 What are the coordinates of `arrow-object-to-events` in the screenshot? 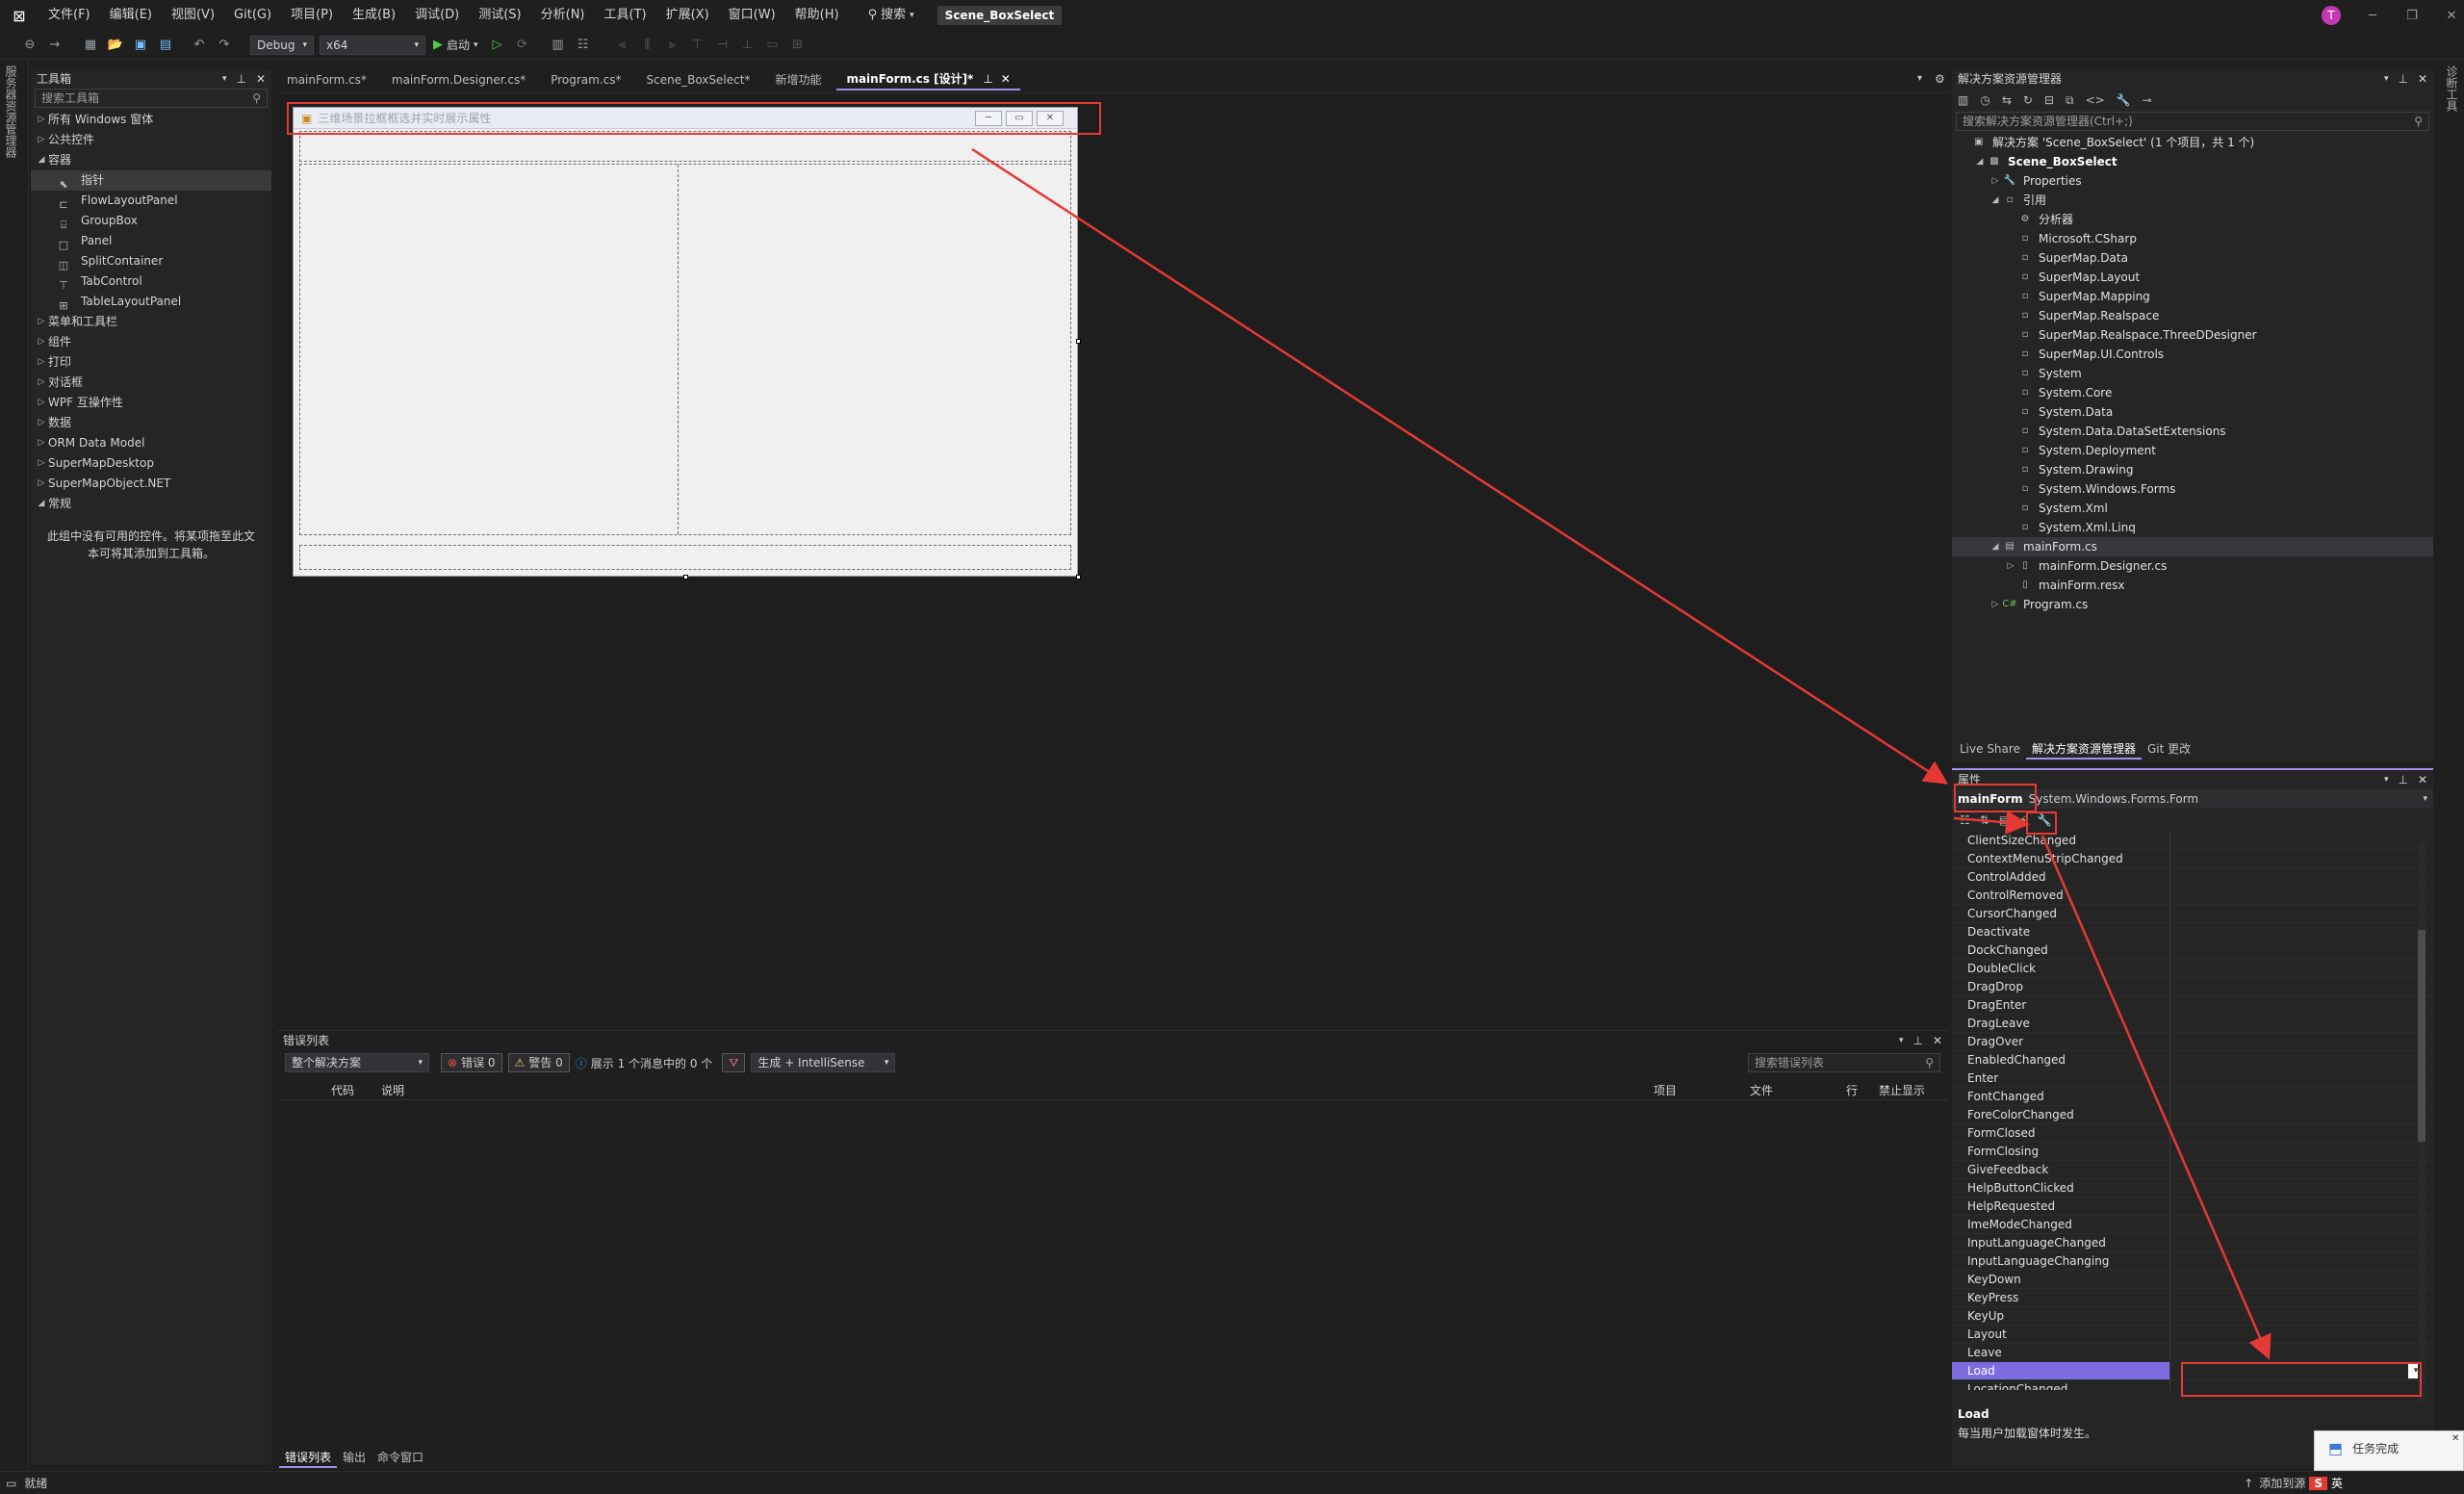 It's located at (1991, 823).